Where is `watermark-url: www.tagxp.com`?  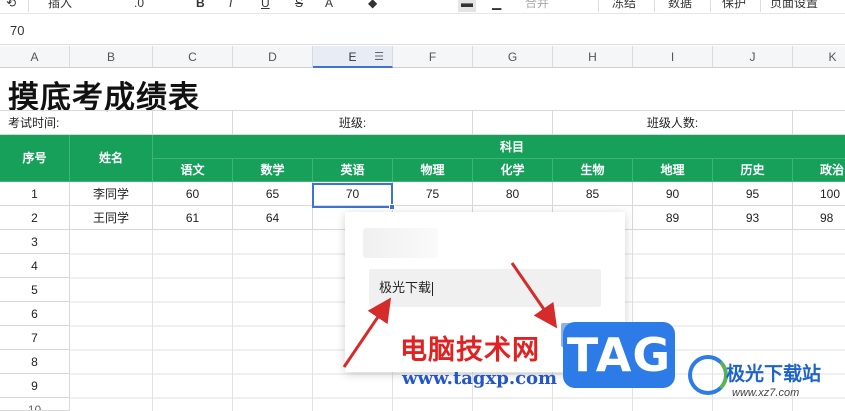 watermark-url: www.tagxp.com is located at coordinates (480, 378).